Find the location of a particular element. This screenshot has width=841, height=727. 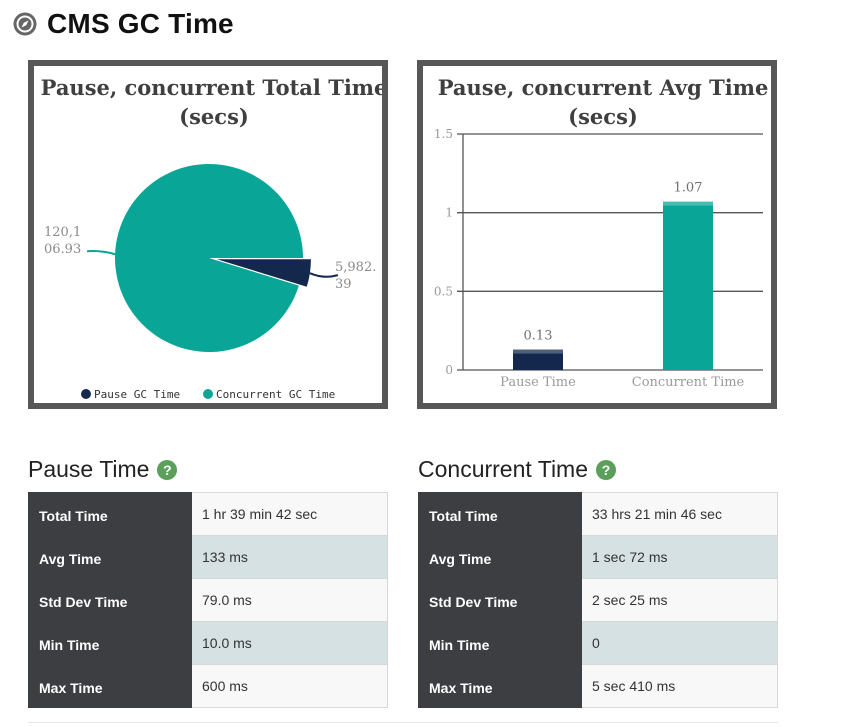

bar-value-label: 1.07 is located at coordinates (688, 188).